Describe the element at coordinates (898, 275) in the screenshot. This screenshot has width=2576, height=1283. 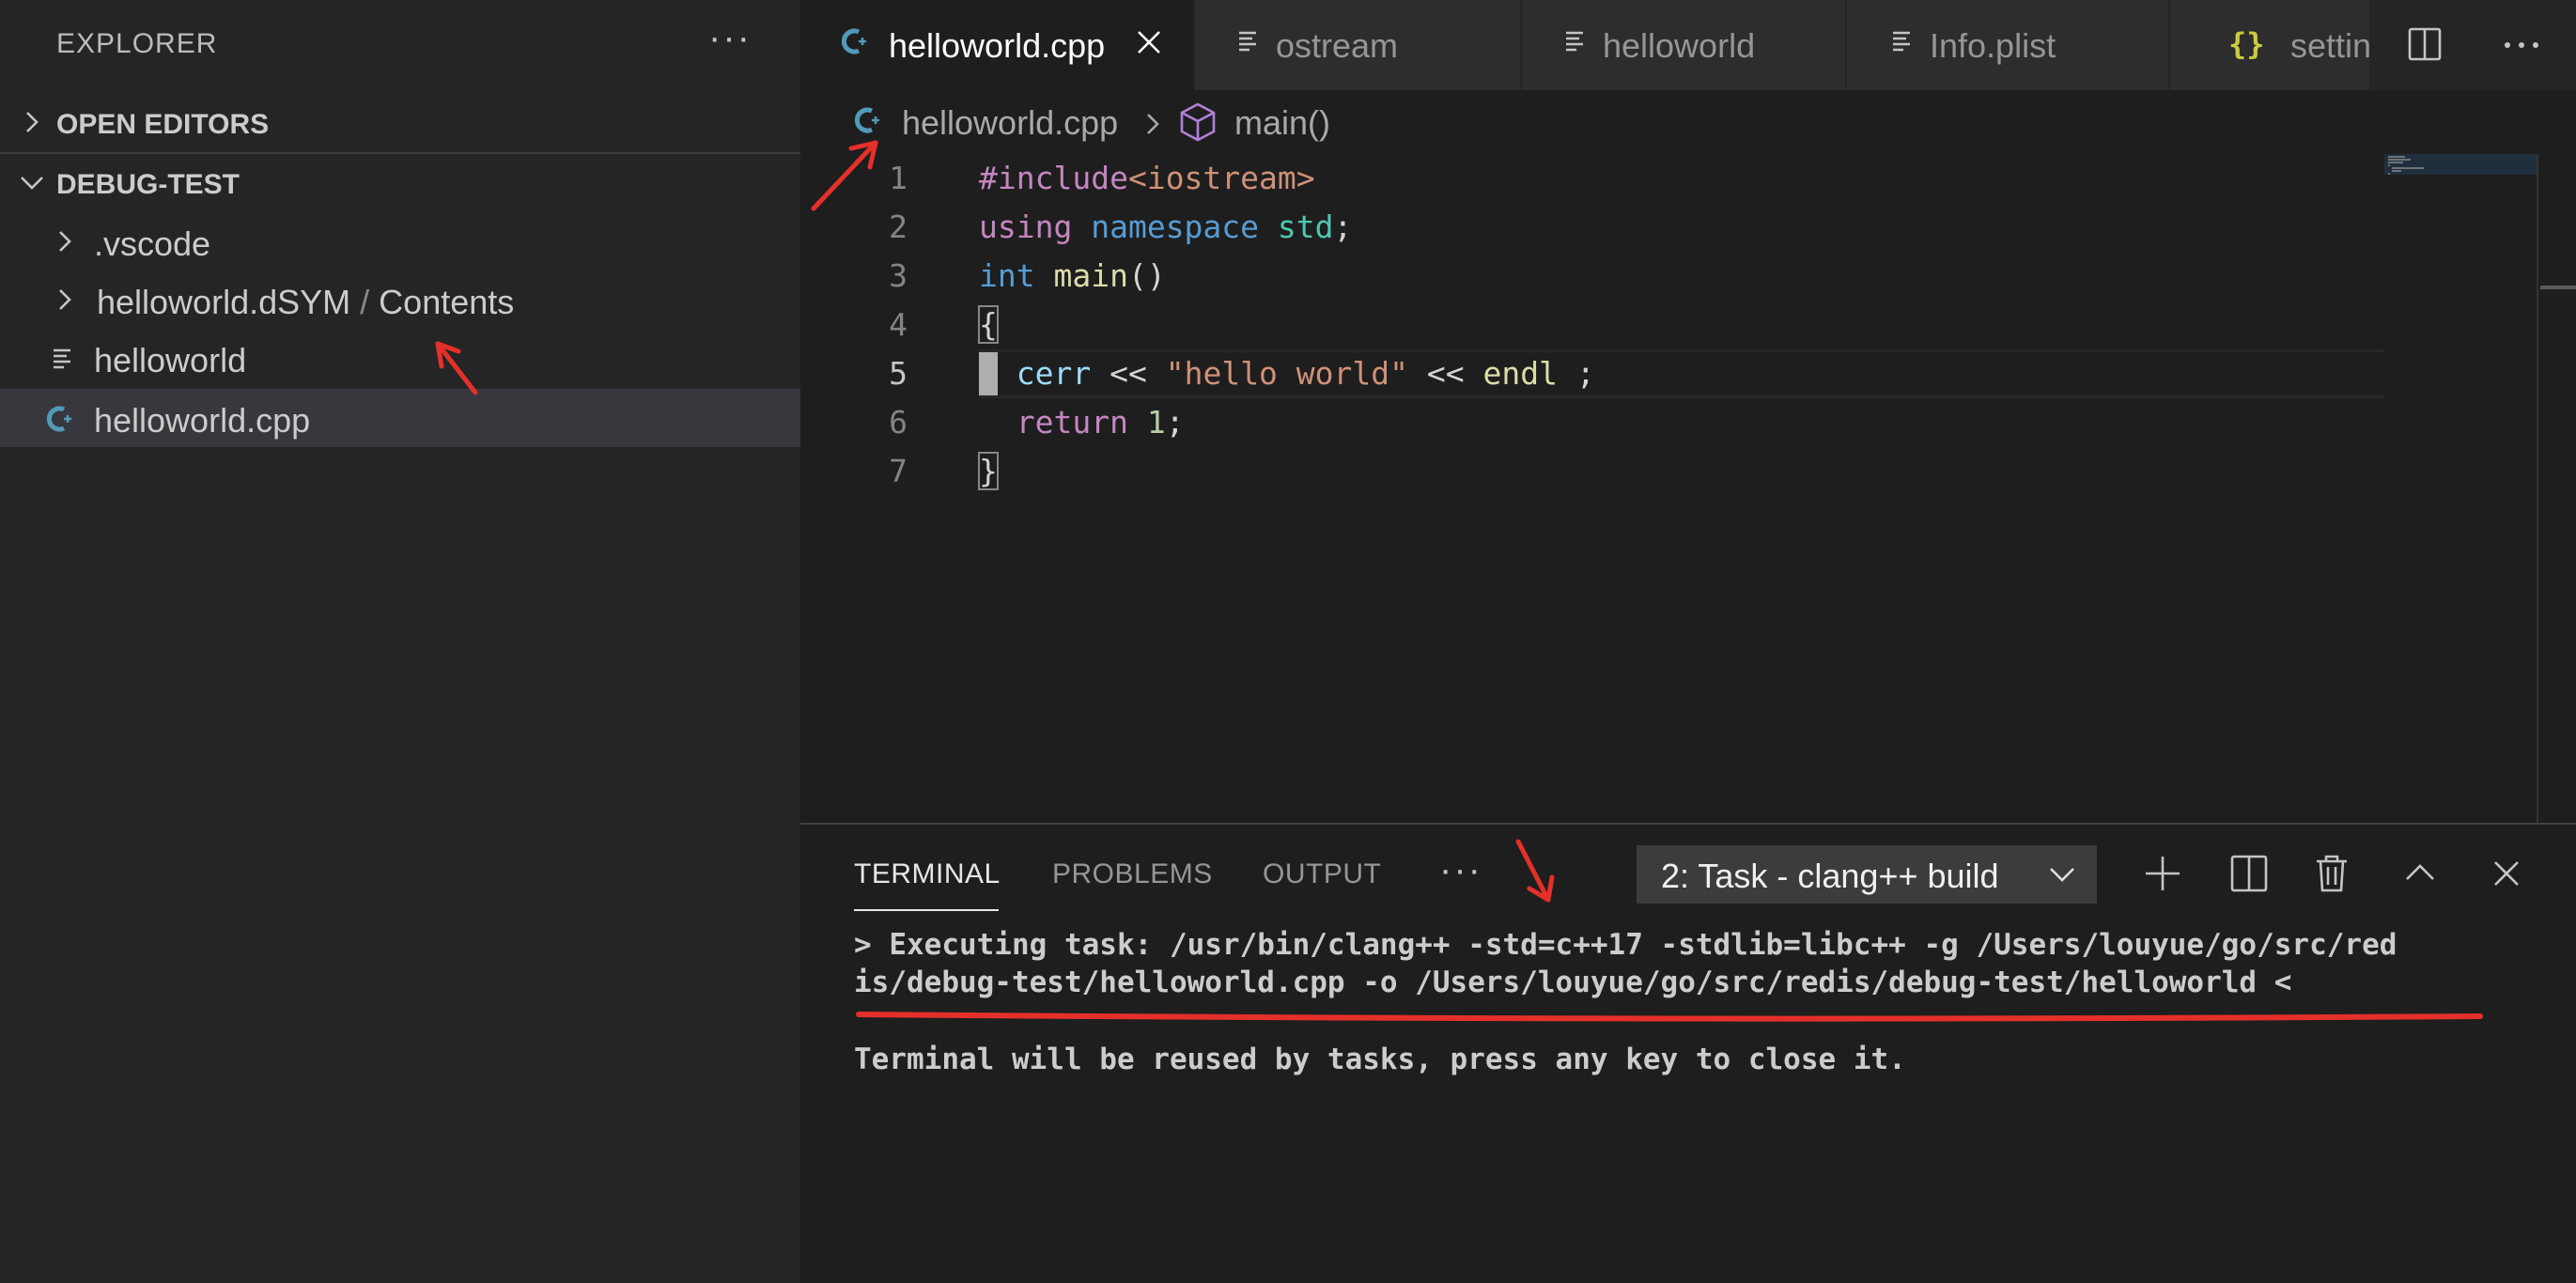
I see `line-number: 3` at that location.